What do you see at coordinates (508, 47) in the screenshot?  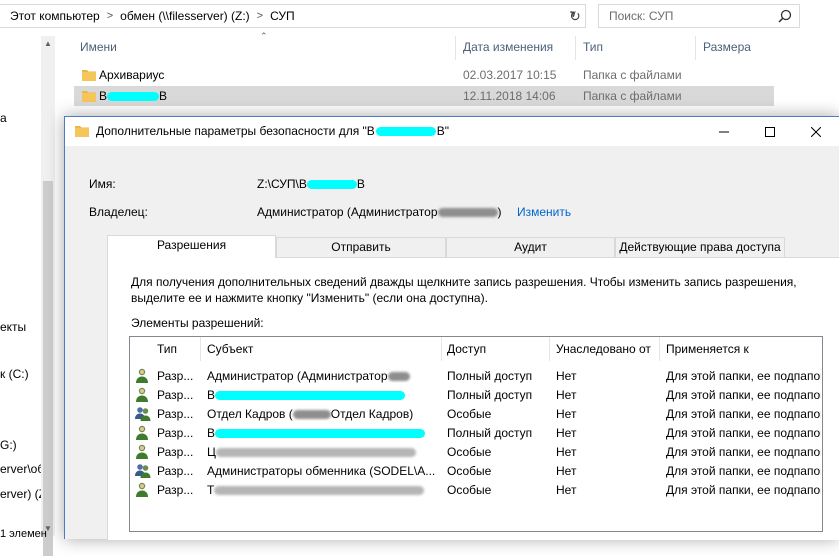 I see `column-date: Дата изменения` at bounding box center [508, 47].